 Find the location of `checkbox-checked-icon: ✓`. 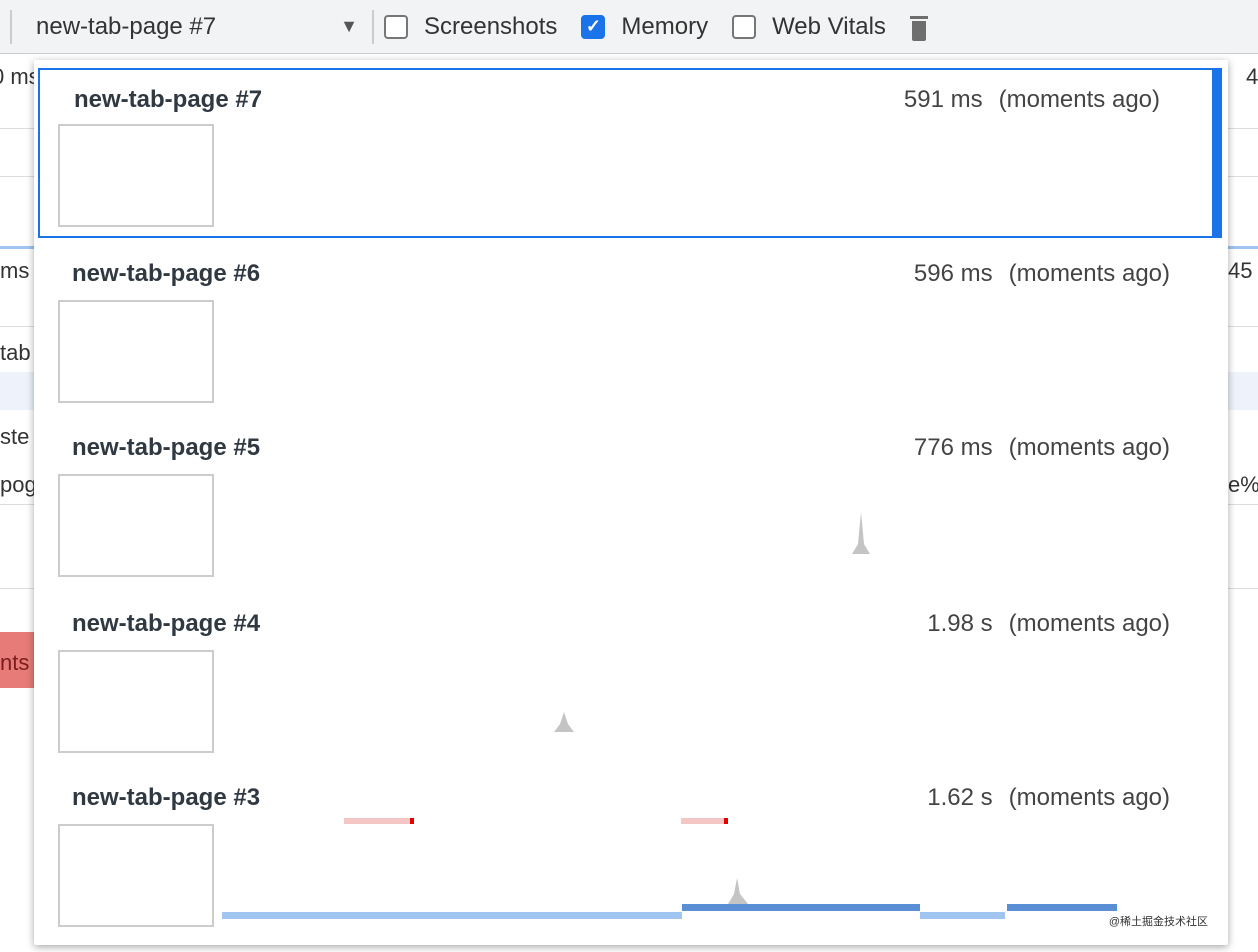

checkbox-checked-icon: ✓ is located at coordinates (593, 26).